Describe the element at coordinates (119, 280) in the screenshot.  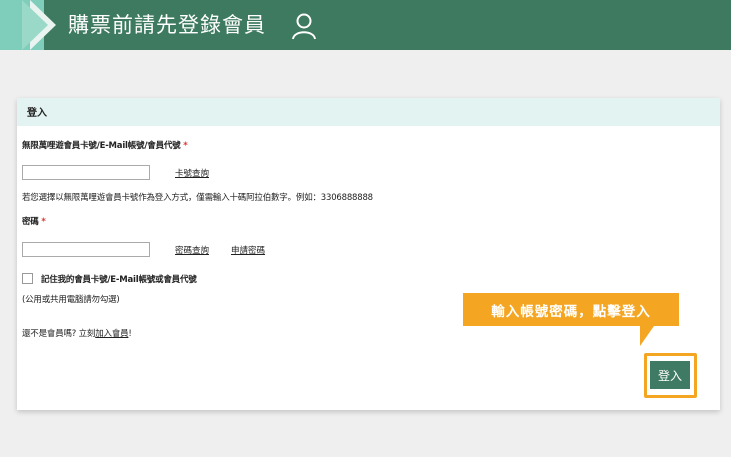
I see `remember-label: 記住我的會員卡號/E-Mail帳號或會員代號` at that location.